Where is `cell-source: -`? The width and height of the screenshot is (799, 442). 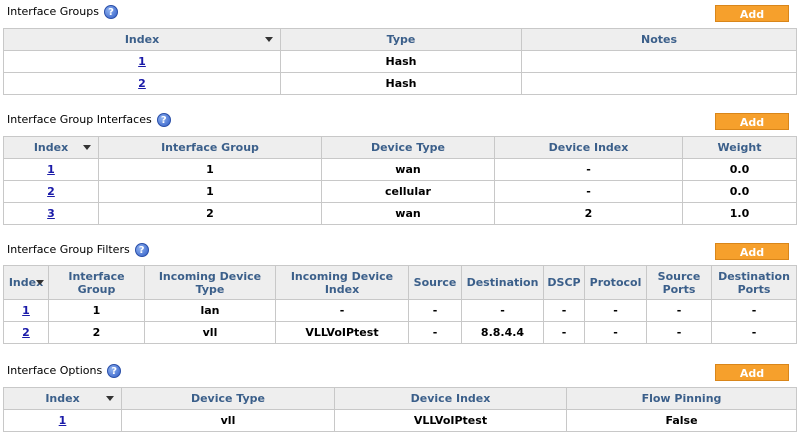
cell-source: - is located at coordinates (435, 310).